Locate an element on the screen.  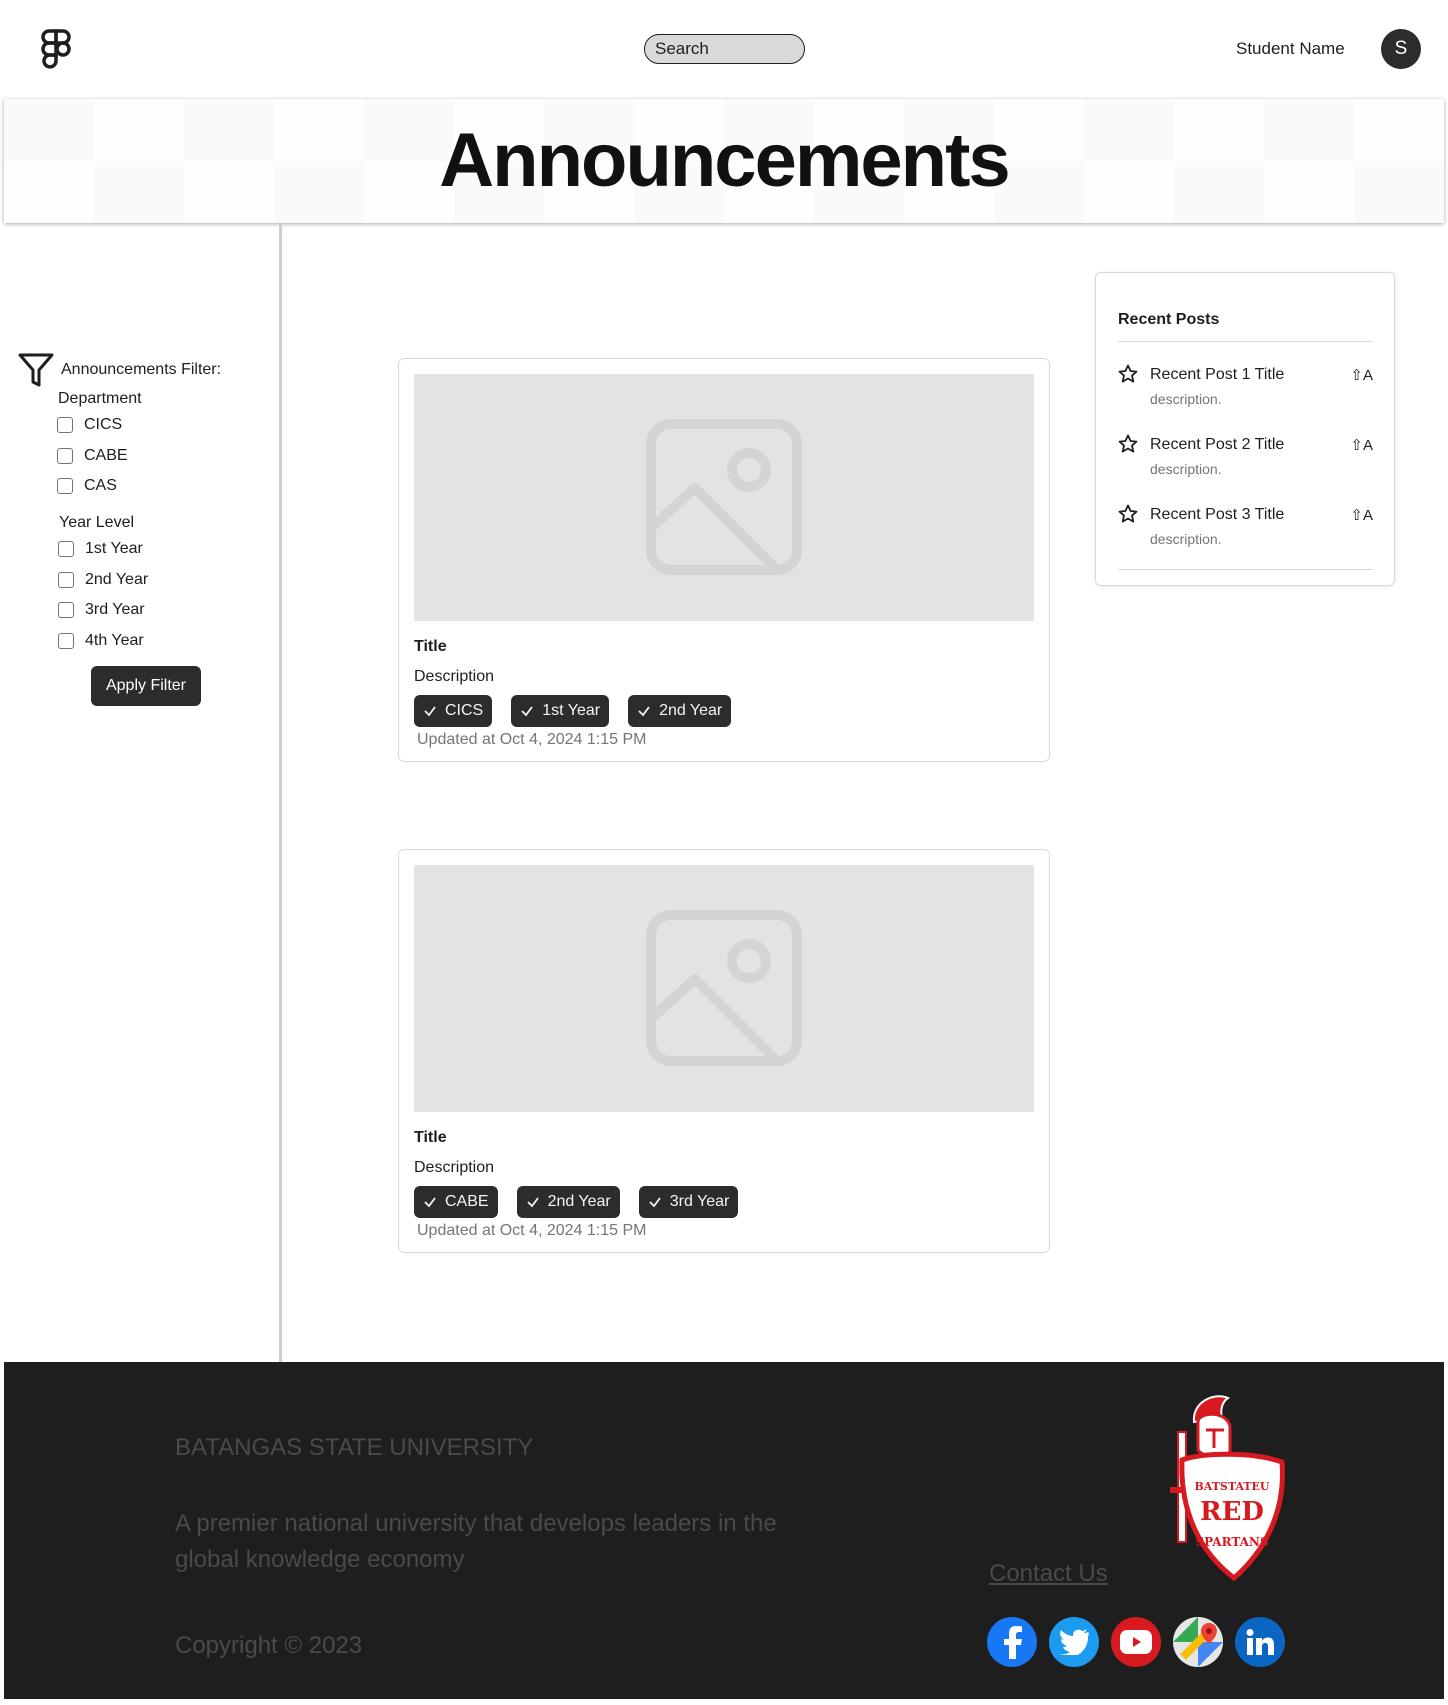
twitter-icon is located at coordinates (1074, 1642).